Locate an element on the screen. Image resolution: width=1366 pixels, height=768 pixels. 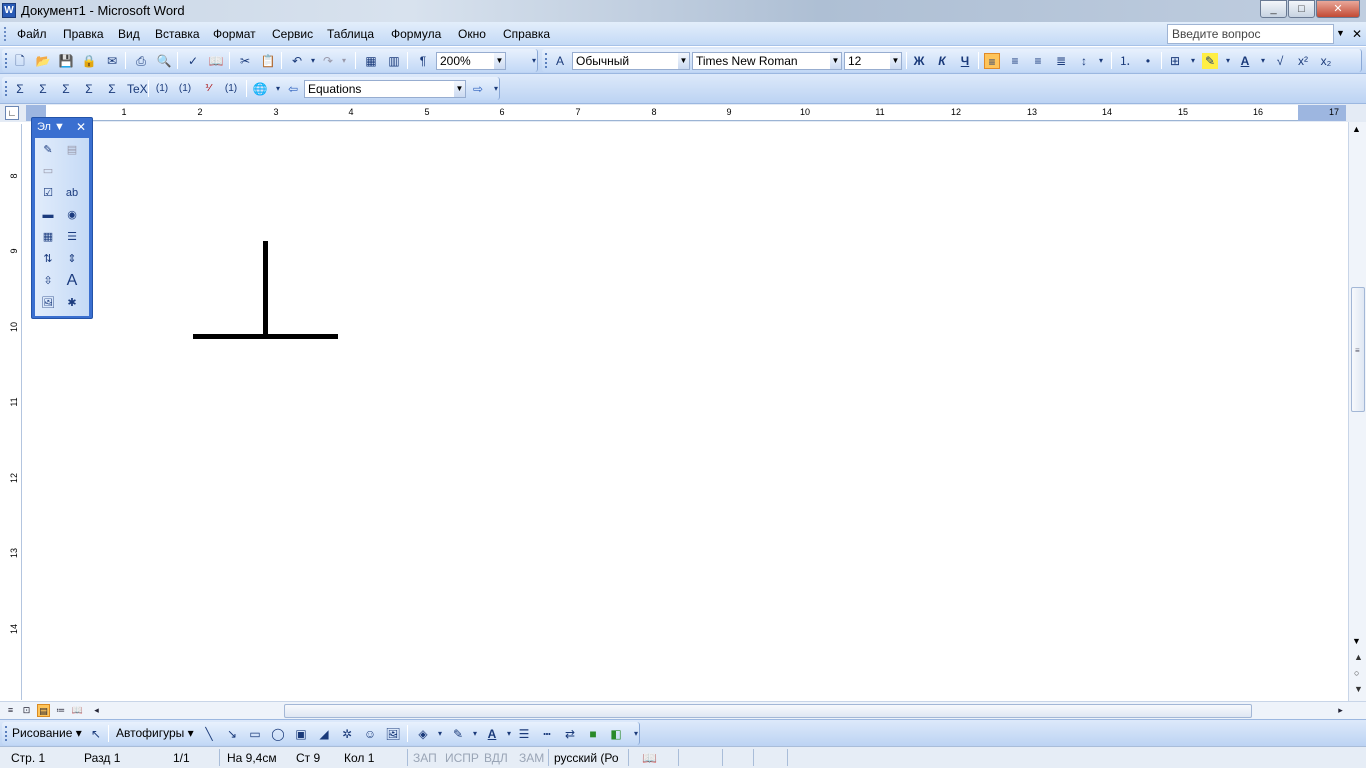
forms-toolbar: Эл ▼ ✕ ✎ ▤ ▭ ☑ ab ▬ ◉ ▦ ☰ ⇅ ⇕ ⇳ A 🖼 ✱ is located at coordinates (62, 218).